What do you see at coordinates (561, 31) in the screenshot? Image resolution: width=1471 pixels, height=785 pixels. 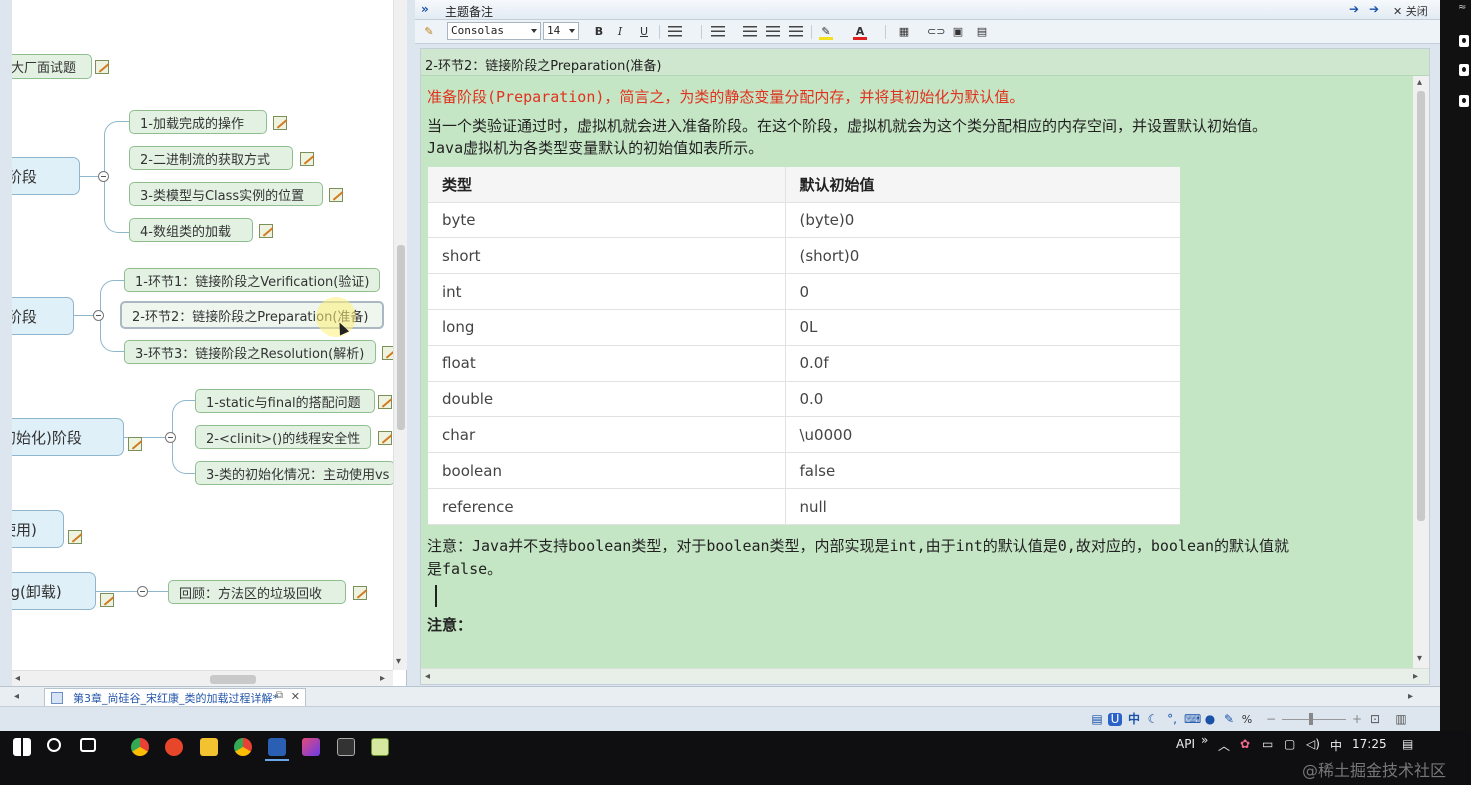 I see `font-size-select: 14` at bounding box center [561, 31].